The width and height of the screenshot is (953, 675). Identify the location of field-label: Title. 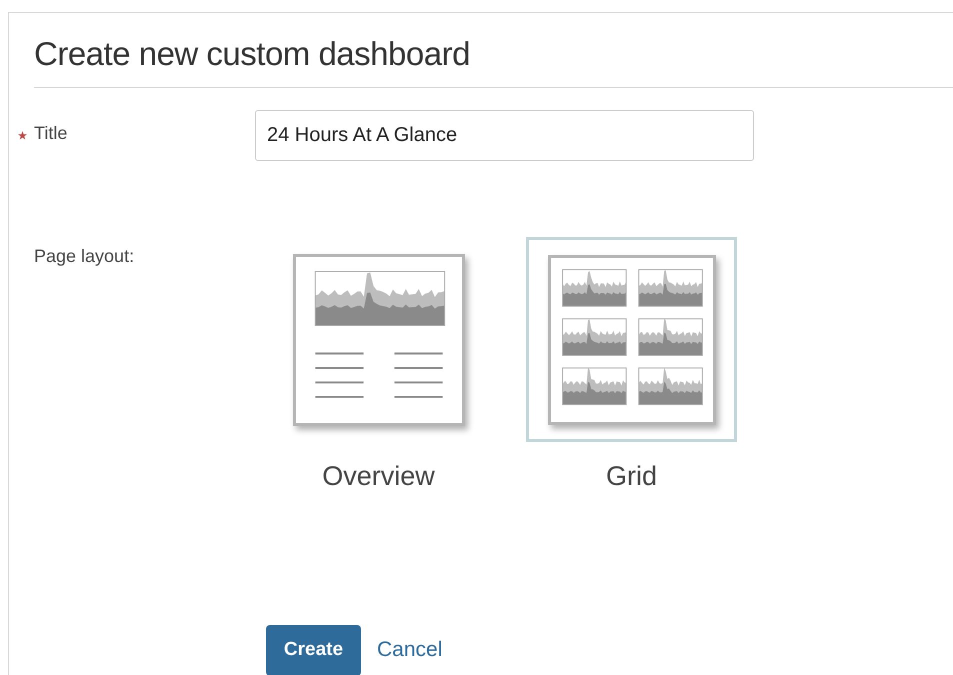
(51, 133).